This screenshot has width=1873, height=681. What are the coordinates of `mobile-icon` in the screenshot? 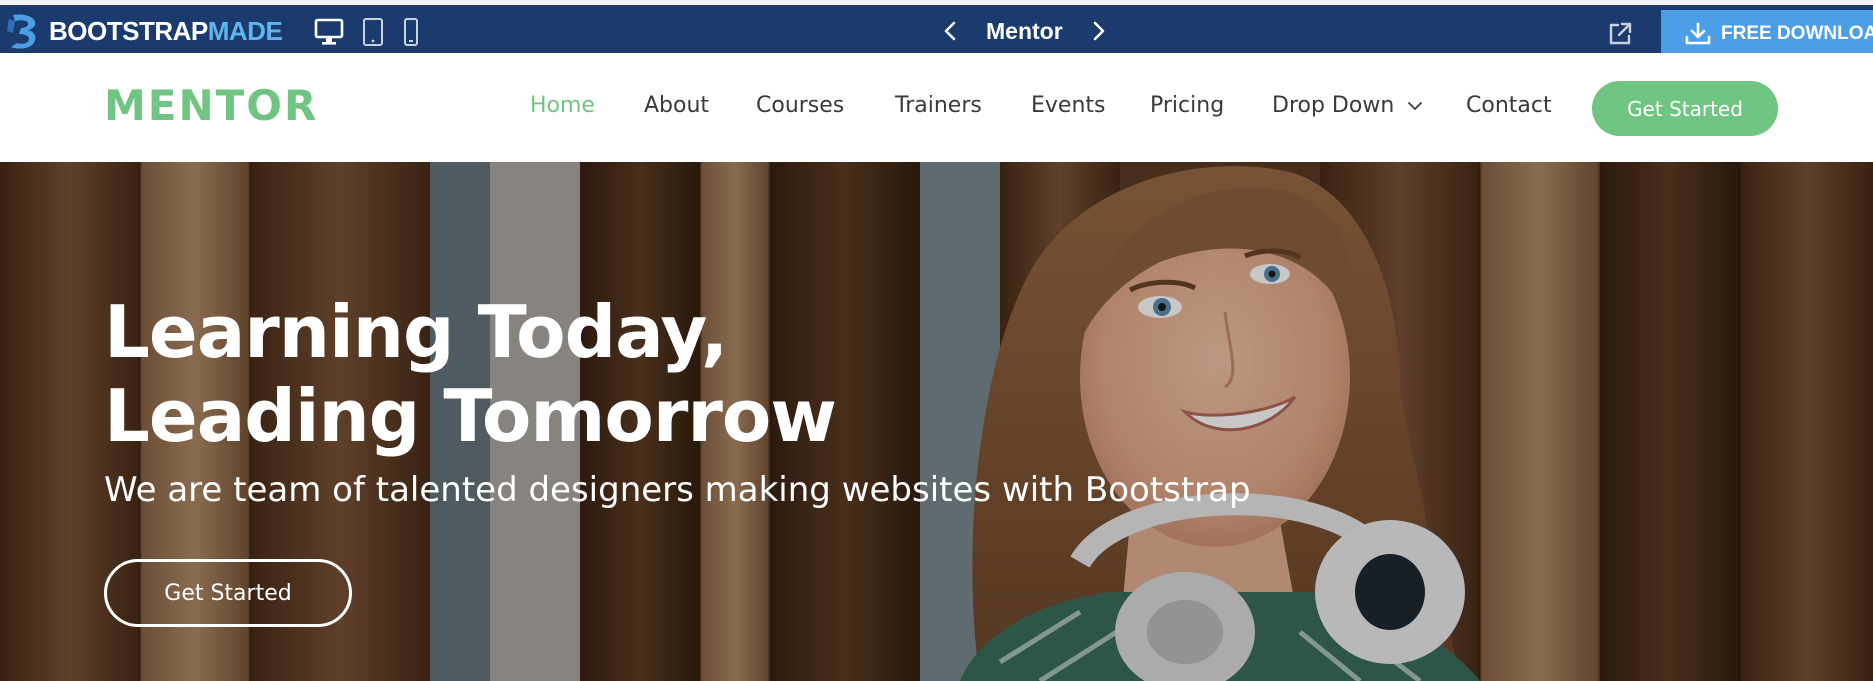 It's located at (411, 32).